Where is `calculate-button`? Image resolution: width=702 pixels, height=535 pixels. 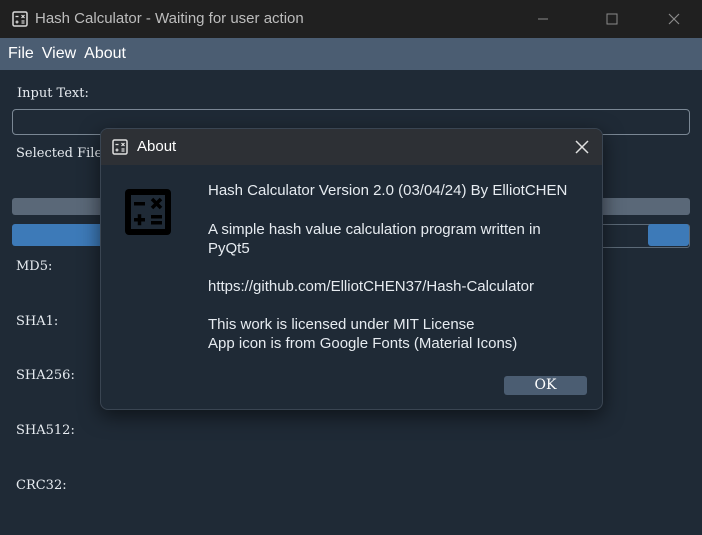
calculate-button is located at coordinates (668, 235).